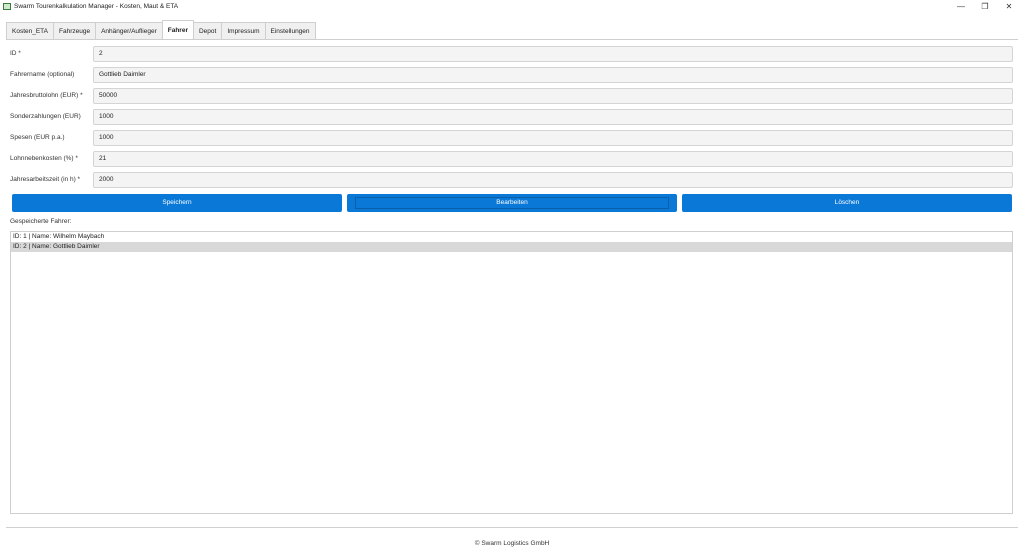  Describe the element at coordinates (553, 75) in the screenshot. I see `name-field: Gottlieb Daimler` at that location.